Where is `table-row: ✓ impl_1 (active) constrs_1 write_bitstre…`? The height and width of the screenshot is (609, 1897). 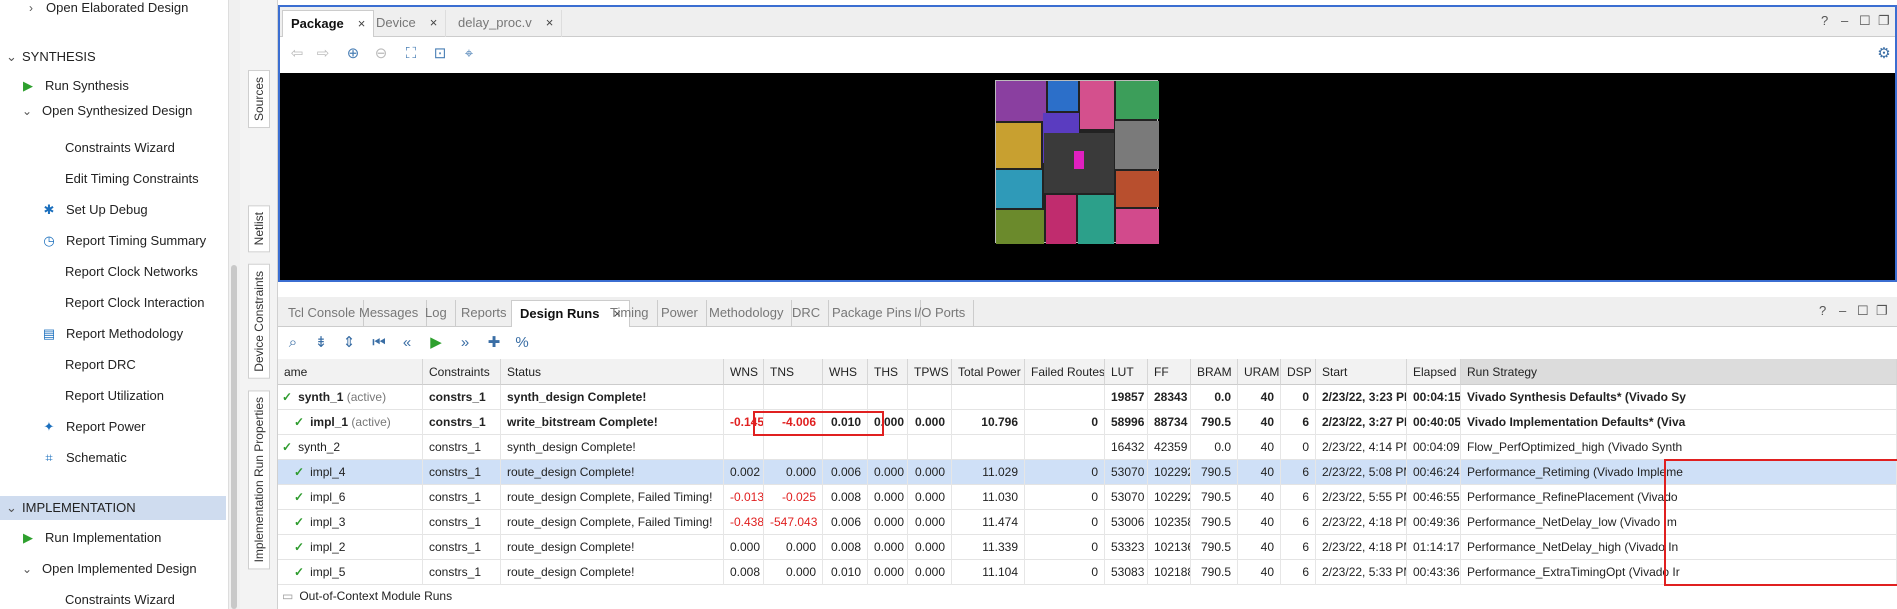 table-row: ✓ impl_1 (active) constrs_1 write_bitstre… is located at coordinates (1087, 422).